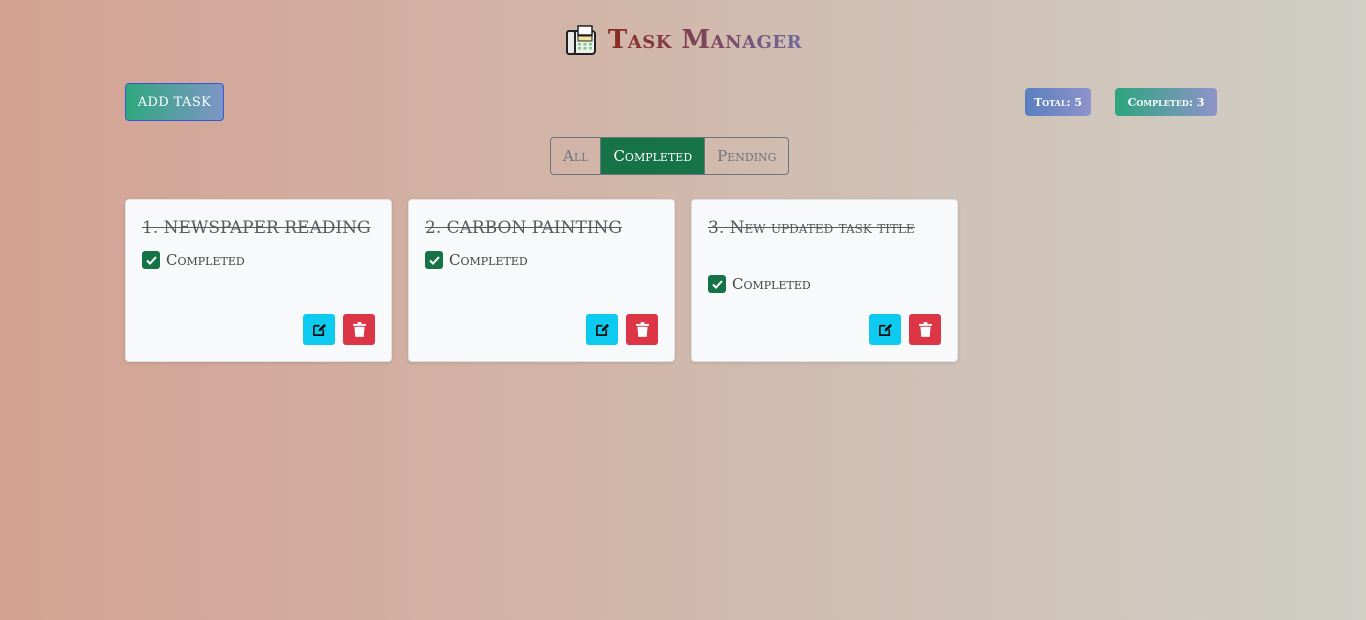 The width and height of the screenshot is (1366, 620). I want to click on completed-count-badge: Completed: 3, so click(1166, 102).